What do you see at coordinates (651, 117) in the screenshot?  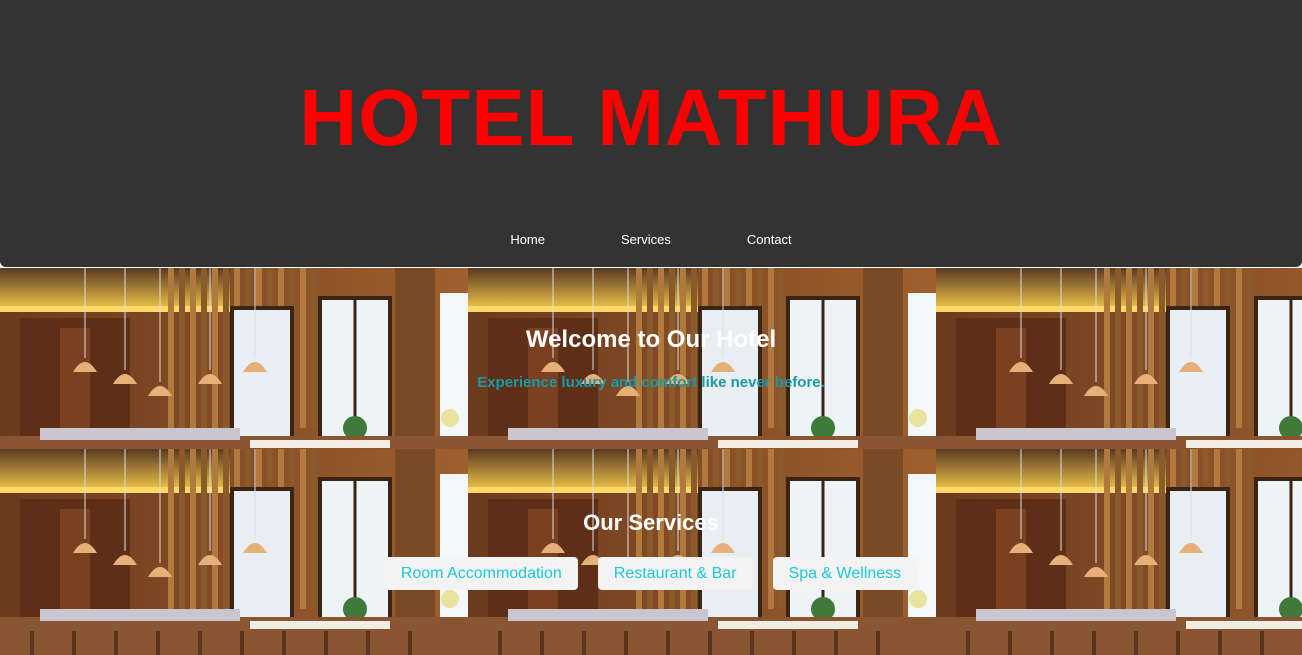 I see `site-title: HOTEL MATHURA` at bounding box center [651, 117].